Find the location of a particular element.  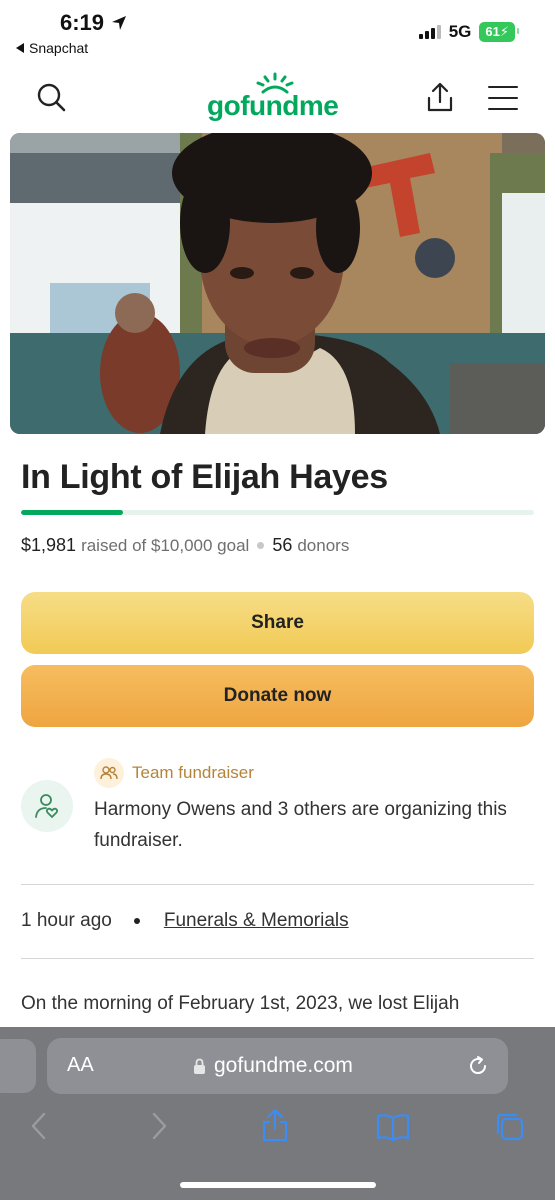

battery-icon: 61⚡ is located at coordinates (499, 32).